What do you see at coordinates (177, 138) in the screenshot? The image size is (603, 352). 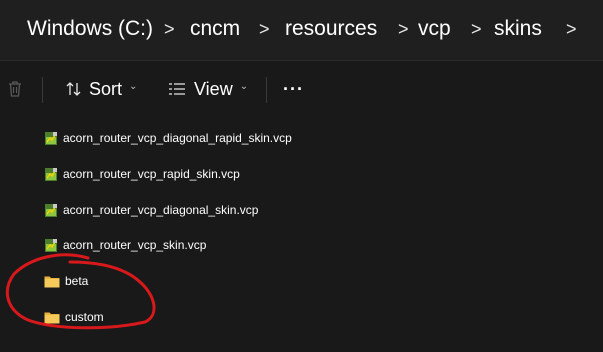 I see `file-name: acorn_router_vcp_diagonal_rapid_skin.vcp` at bounding box center [177, 138].